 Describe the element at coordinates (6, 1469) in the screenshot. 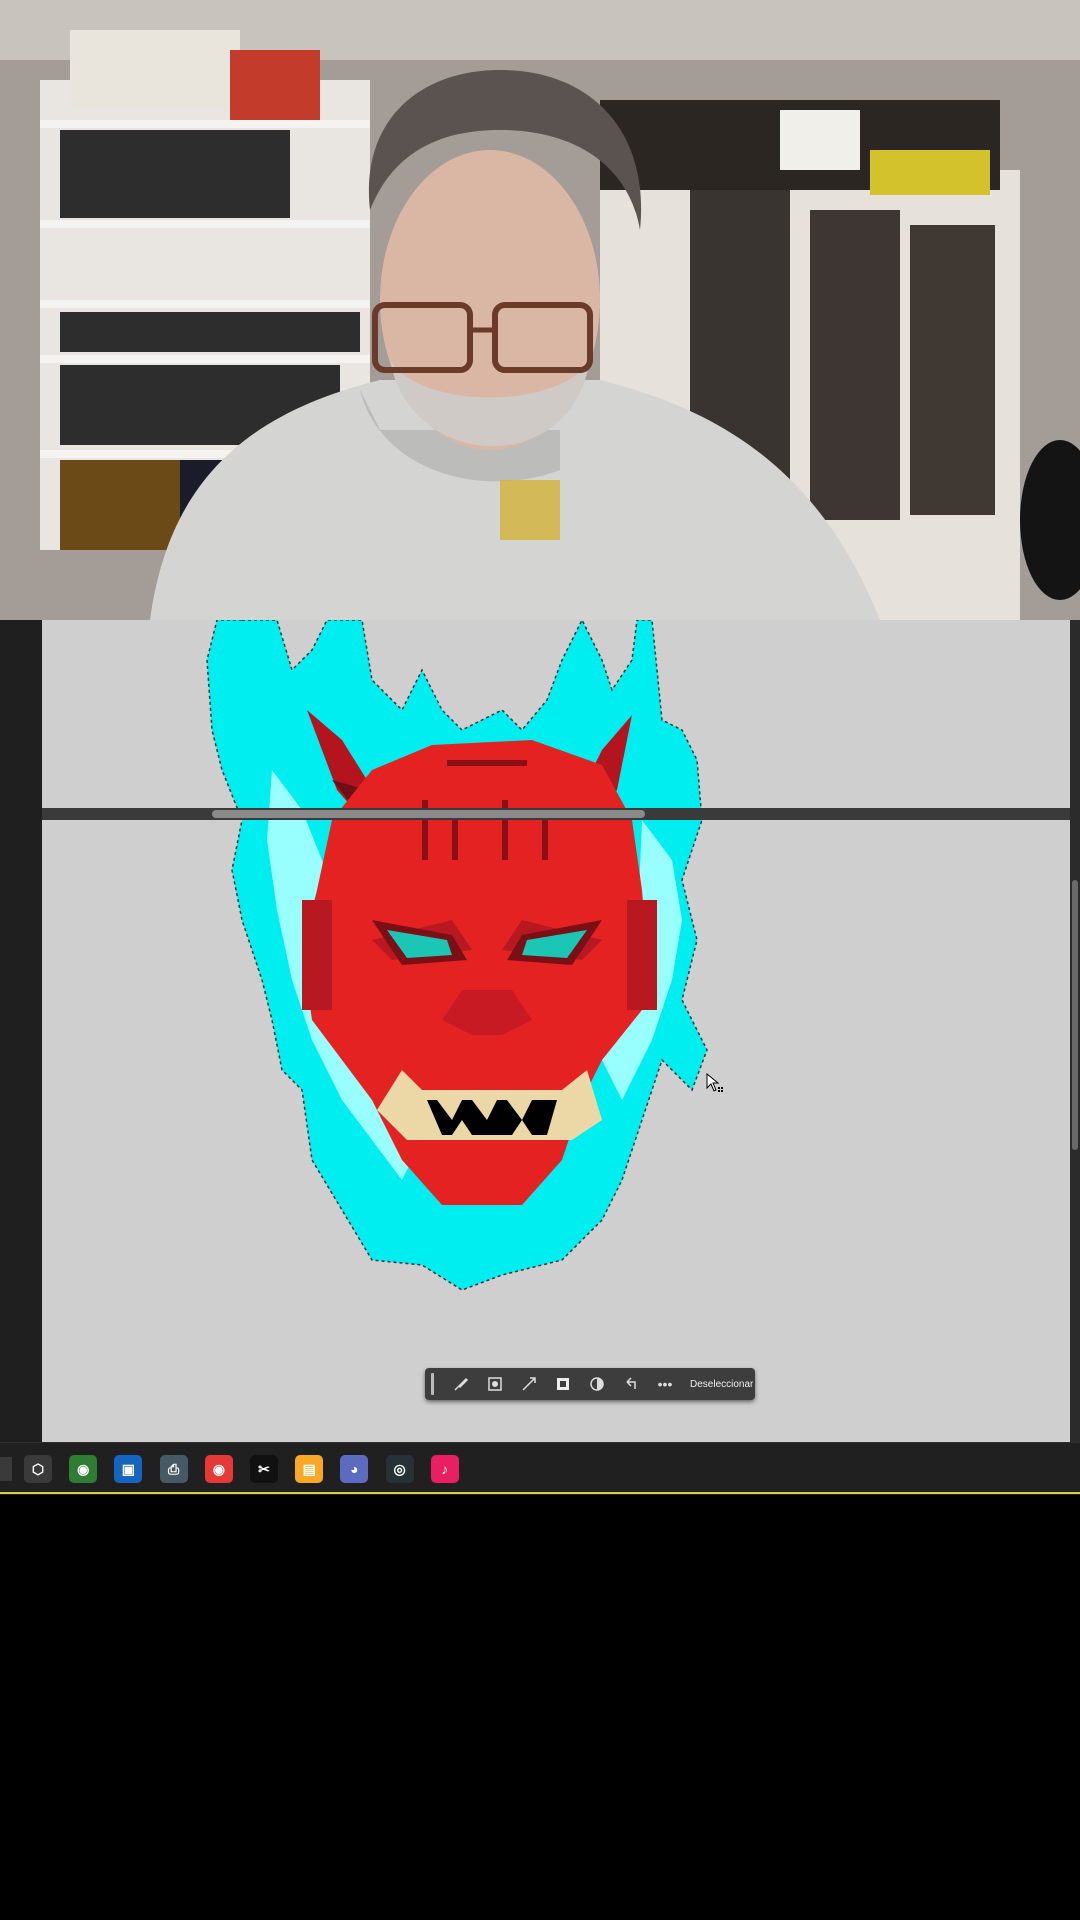

I see `taskbar-start-edge` at that location.